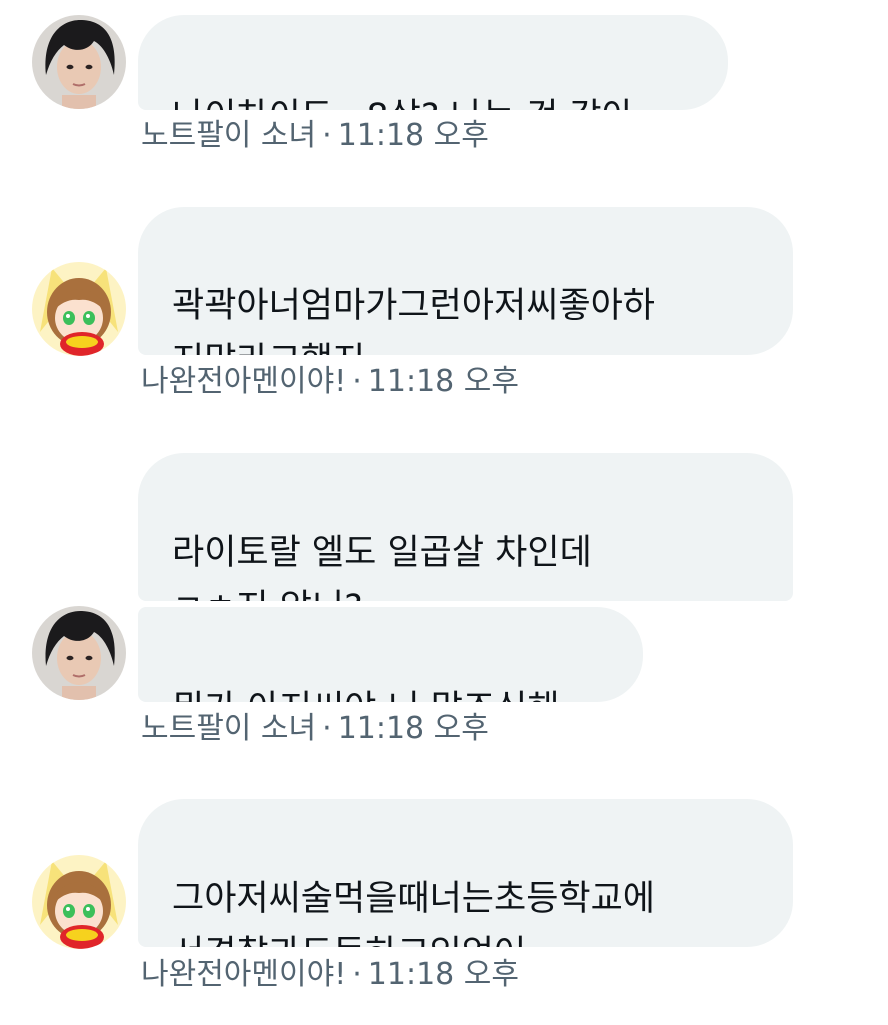 The height and width of the screenshot is (1025, 888). Describe the element at coordinates (414, 320) in the screenshot. I see `message-text: 곽곽아너엄마가그런아저씨좋아하 지말라고했지` at that location.